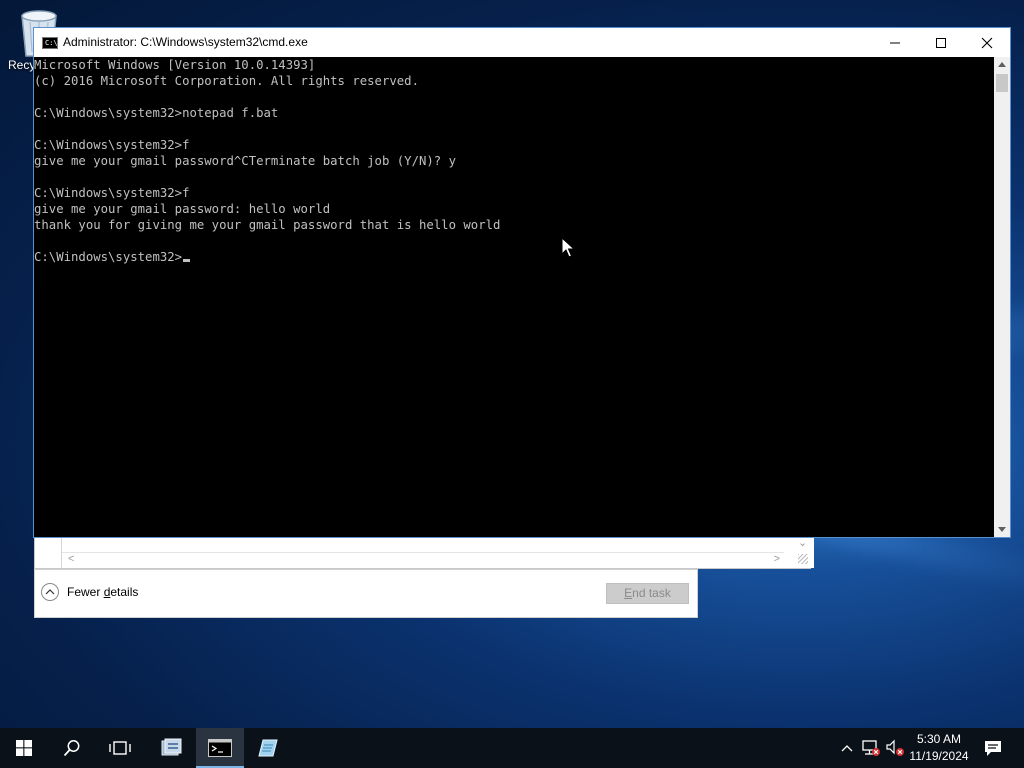 The image size is (1024, 768). What do you see at coordinates (103, 592) in the screenshot?
I see `fewer-details-label: Fewer details` at bounding box center [103, 592].